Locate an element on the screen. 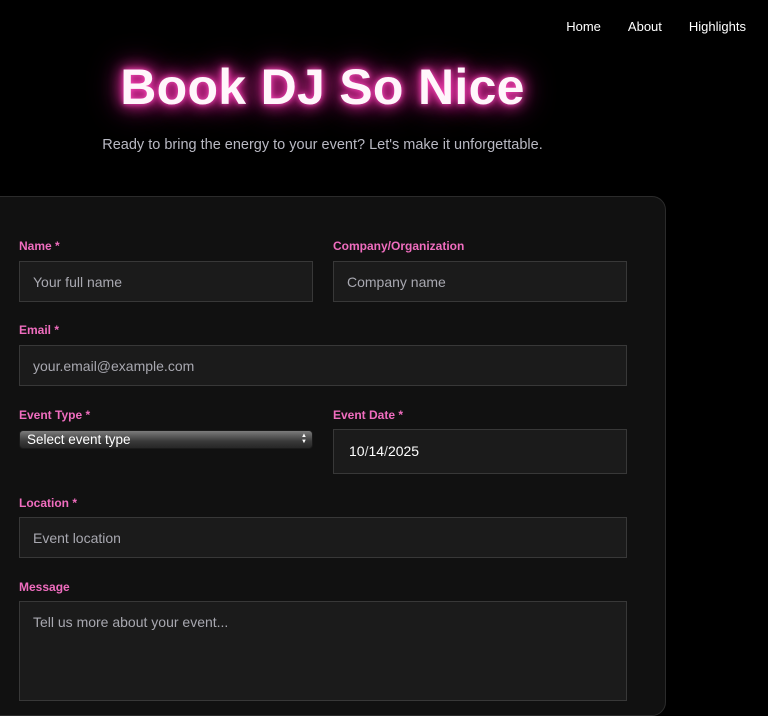 The image size is (768, 716). event-type-select: Select event type ▲ ▼ is located at coordinates (166, 439).